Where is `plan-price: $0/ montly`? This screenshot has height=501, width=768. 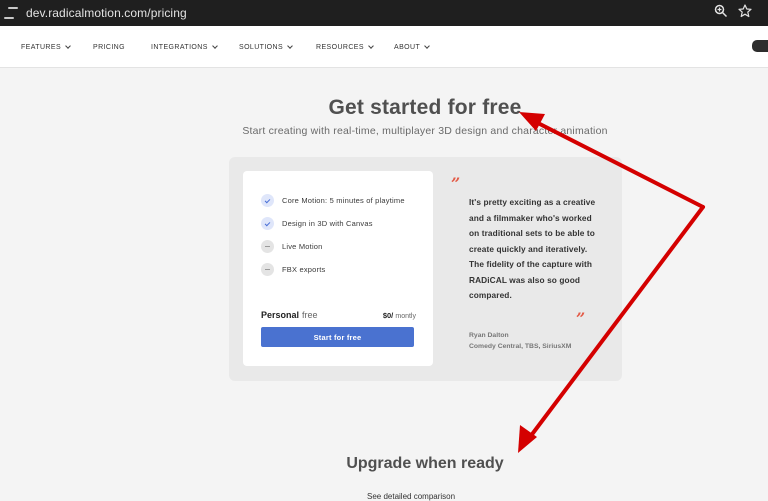 plan-price: $0/ montly is located at coordinates (399, 315).